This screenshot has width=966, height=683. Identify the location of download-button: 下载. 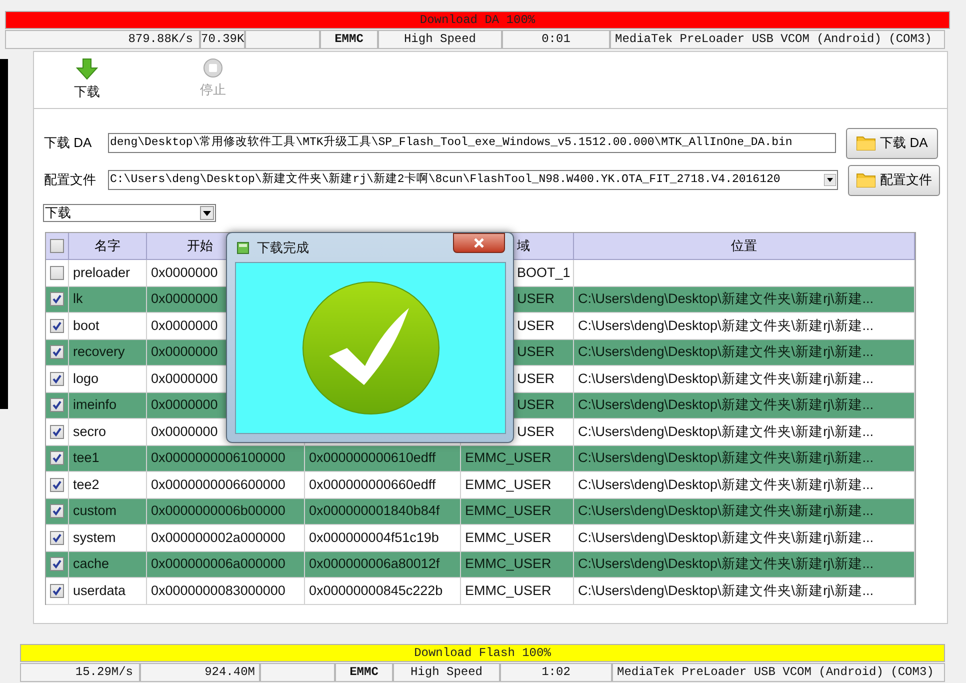
(87, 79).